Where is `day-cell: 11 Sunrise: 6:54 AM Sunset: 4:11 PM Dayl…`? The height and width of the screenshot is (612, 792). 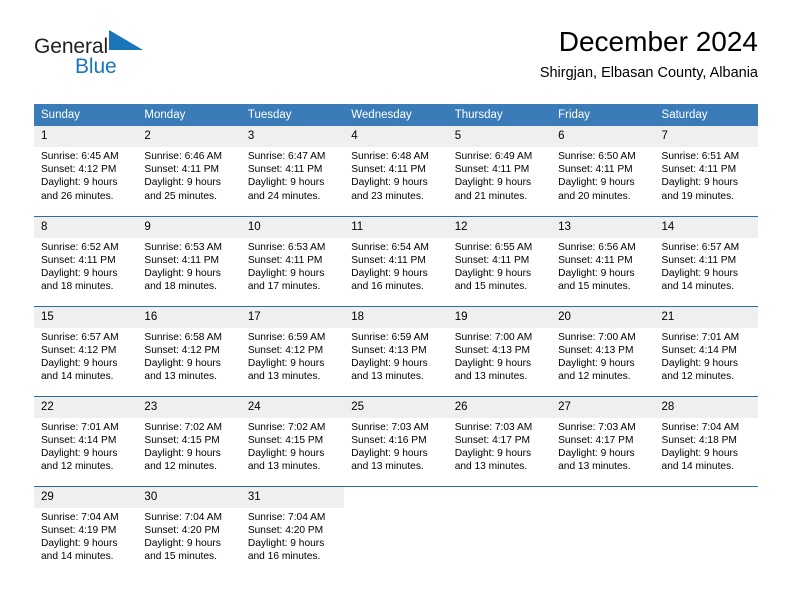
day-cell: 11 Sunrise: 6:54 AM Sunset: 4:11 PM Dayl… is located at coordinates (396, 260).